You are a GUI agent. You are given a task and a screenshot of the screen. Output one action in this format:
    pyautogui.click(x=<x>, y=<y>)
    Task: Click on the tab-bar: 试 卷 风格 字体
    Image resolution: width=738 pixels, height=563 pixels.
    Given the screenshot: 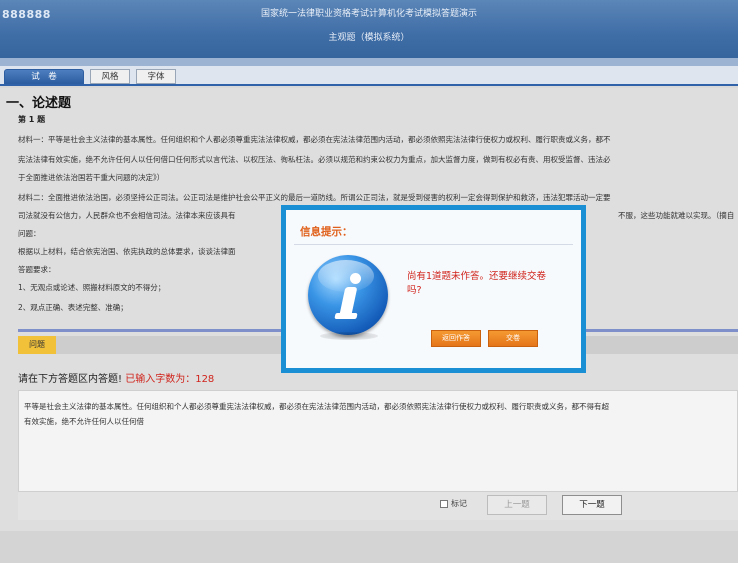 What is the action you would take?
    pyautogui.click(x=369, y=76)
    